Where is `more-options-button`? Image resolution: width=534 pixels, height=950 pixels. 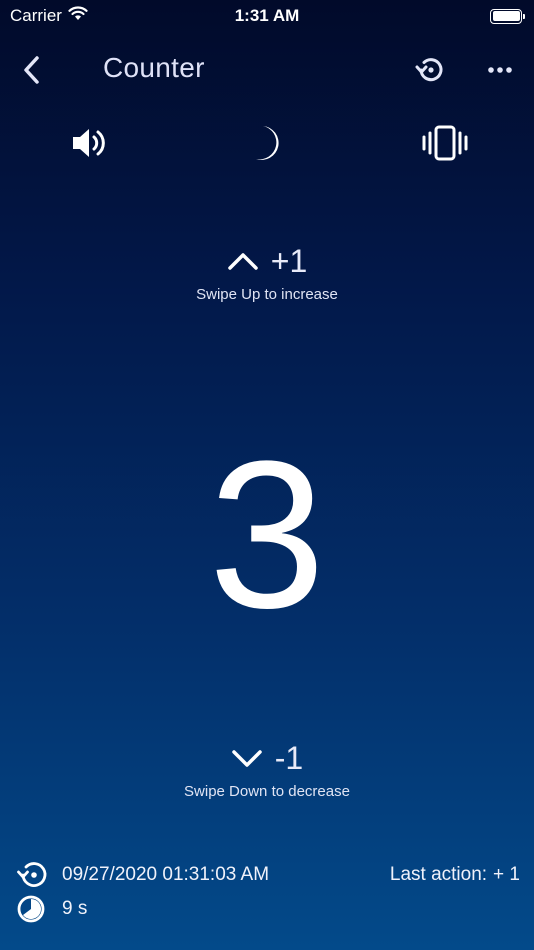
more-options-button is located at coordinates (500, 70).